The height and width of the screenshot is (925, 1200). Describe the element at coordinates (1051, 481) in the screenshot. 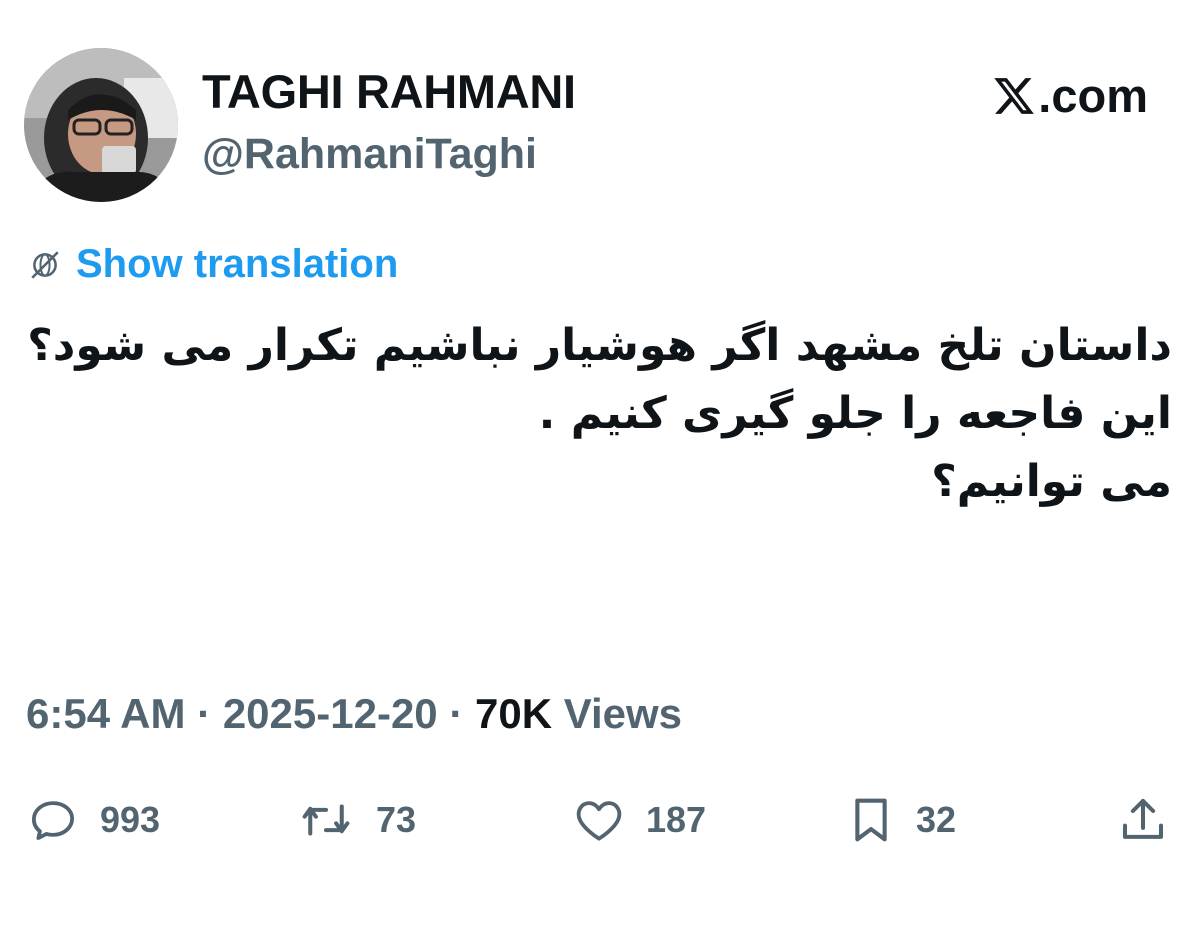

I see `tweet-line: می توانیم؟` at that location.